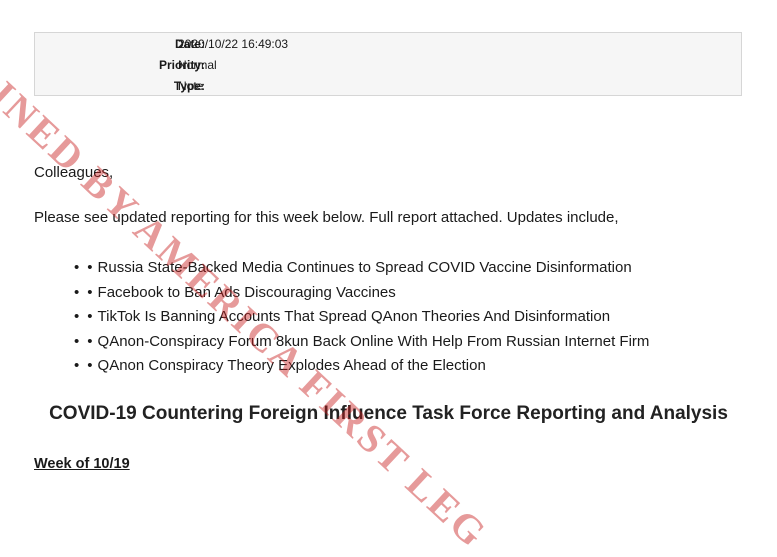  I want to click on week-heading: Week of 10/19, so click(82, 464).